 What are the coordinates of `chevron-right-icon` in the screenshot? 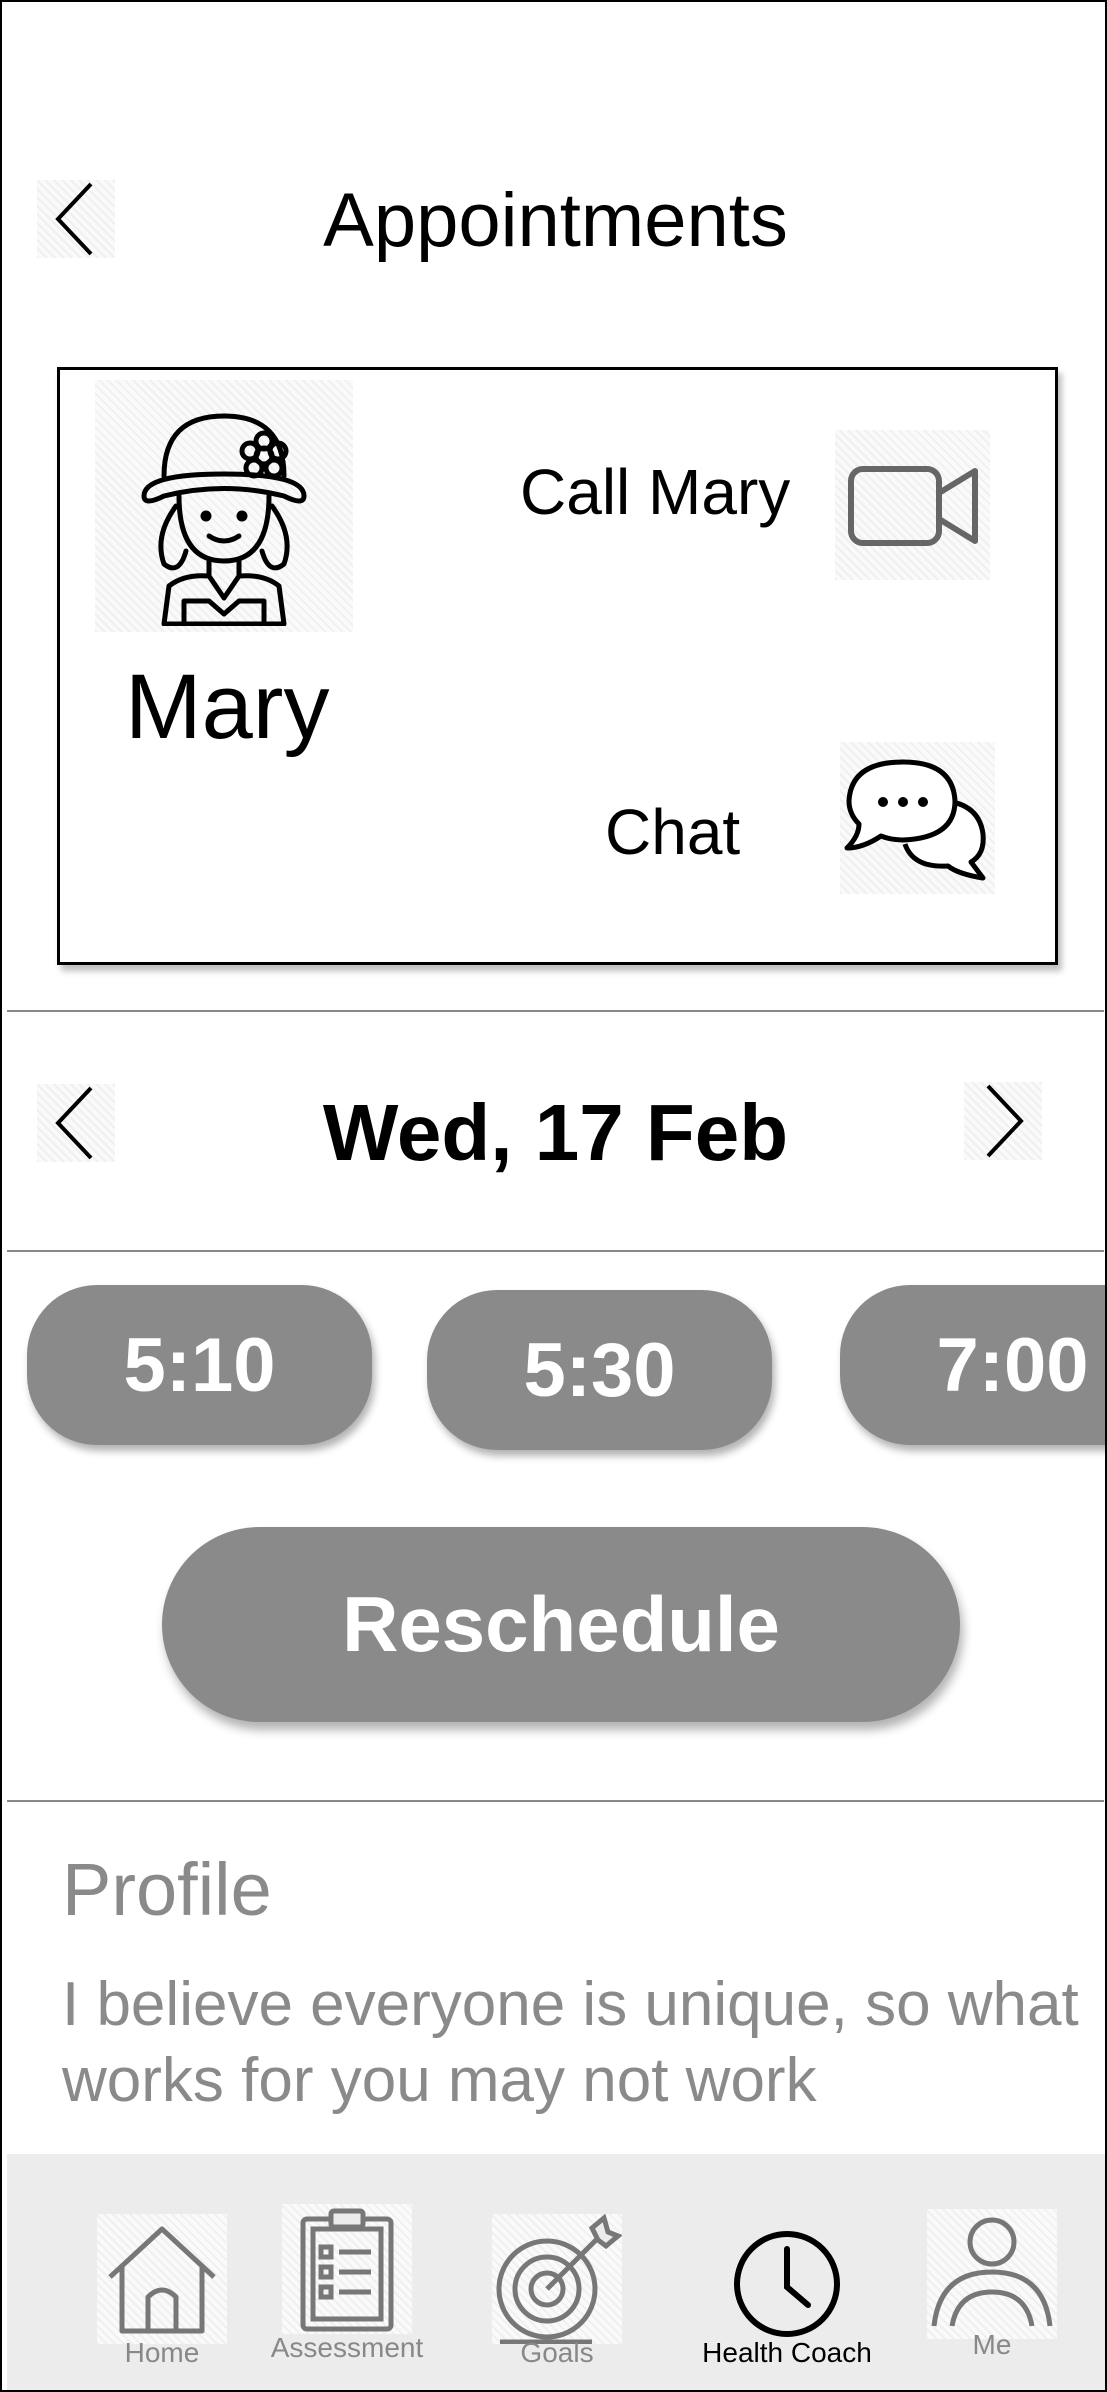 It's located at (1005, 1121).